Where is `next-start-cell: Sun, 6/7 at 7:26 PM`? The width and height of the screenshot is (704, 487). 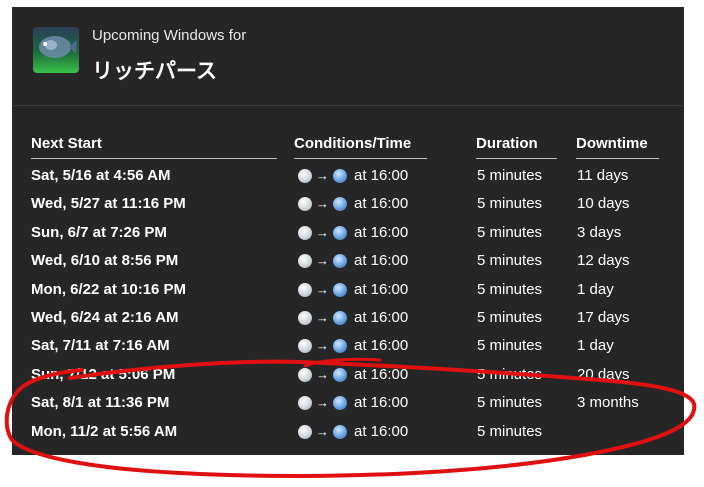 next-start-cell: Sun, 6/7 at 7:26 PM is located at coordinates (99, 232).